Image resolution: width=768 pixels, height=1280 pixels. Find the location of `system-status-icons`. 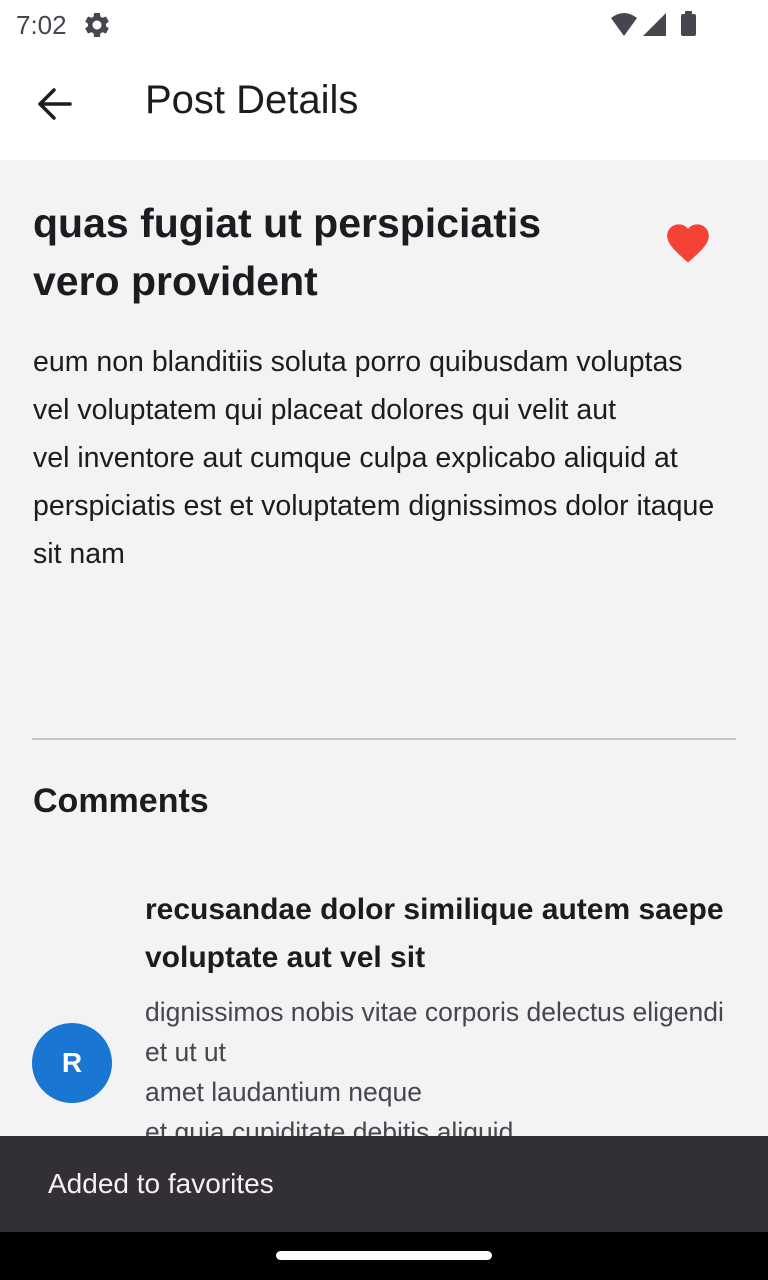

system-status-icons is located at coordinates (653, 23).